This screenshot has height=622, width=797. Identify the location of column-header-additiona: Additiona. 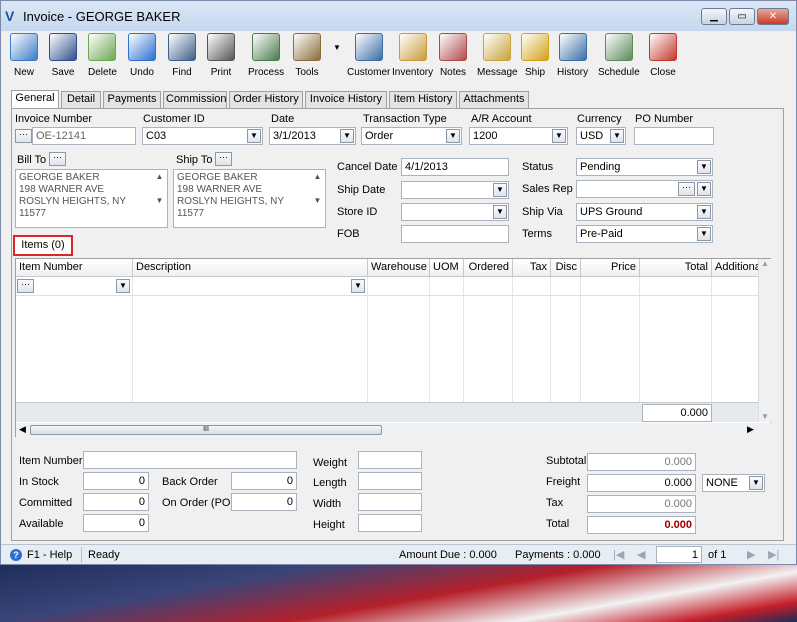
(736, 268).